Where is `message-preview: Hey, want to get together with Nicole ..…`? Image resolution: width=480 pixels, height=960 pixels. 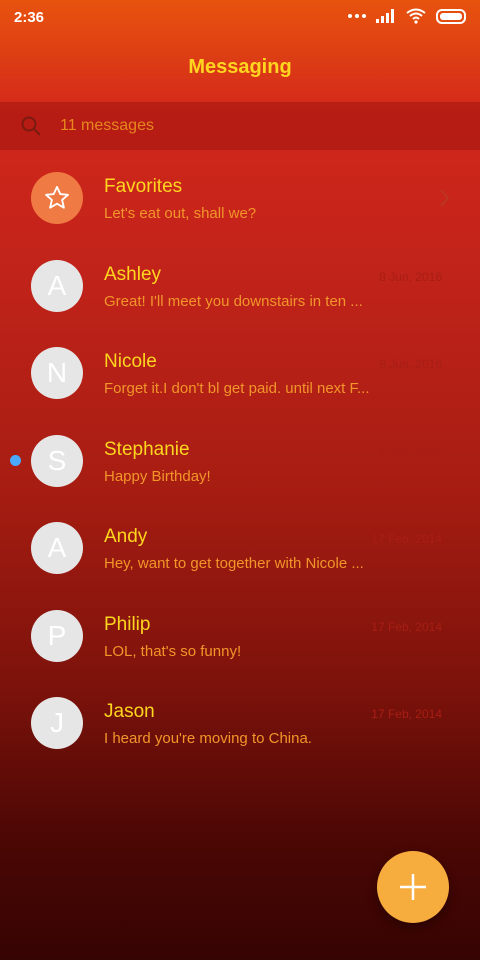 message-preview: Hey, want to get together with Nicole ..… is located at coordinates (234, 563).